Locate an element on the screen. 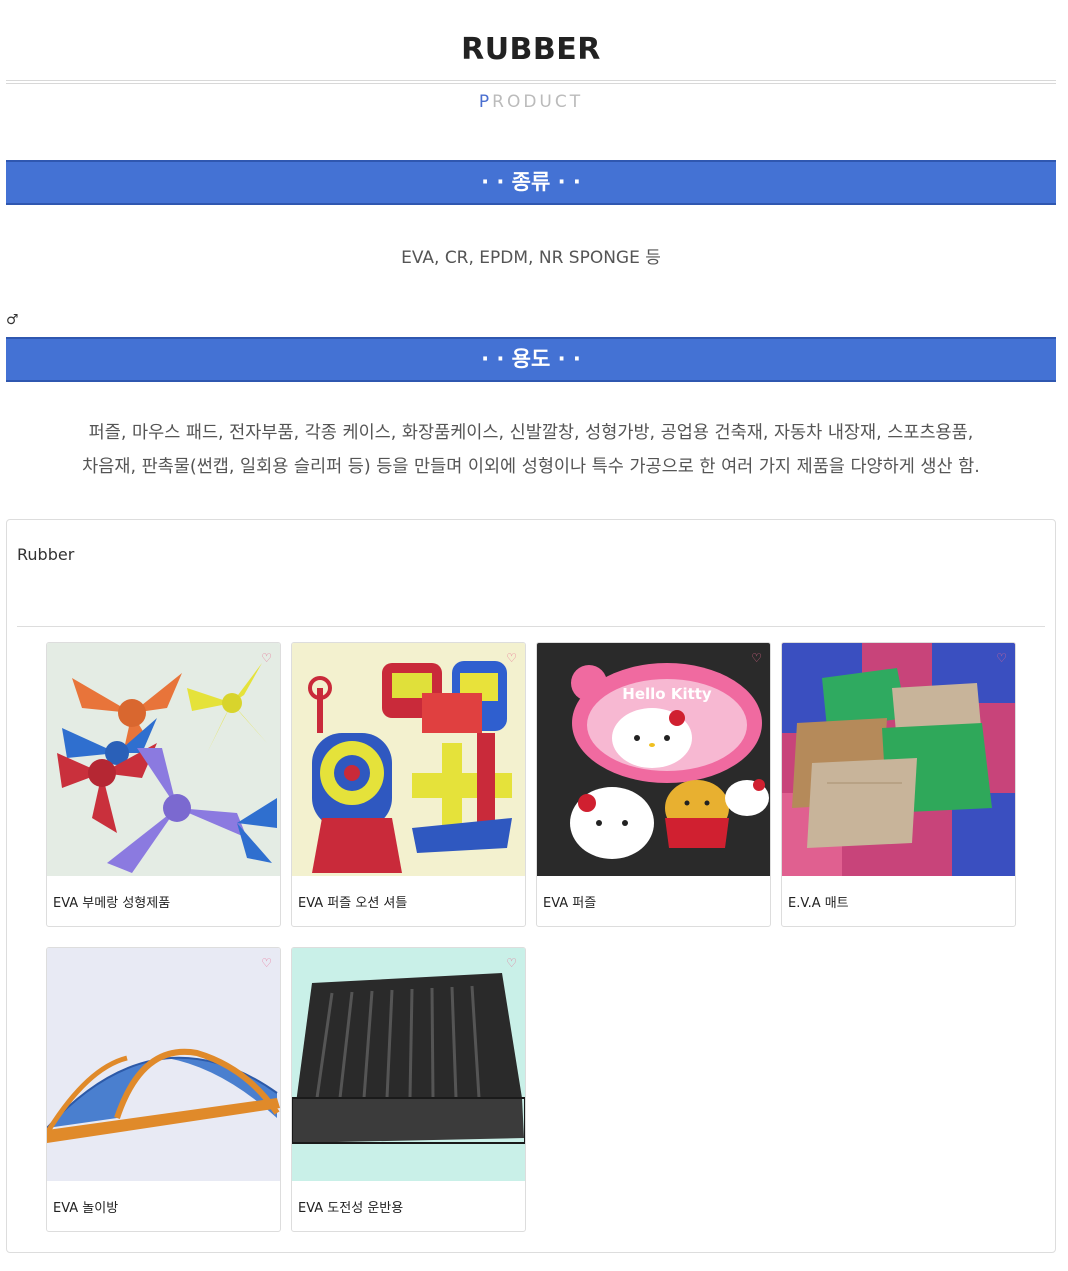  product-caption: EVA 도전성 운반용 is located at coordinates (350, 1206).